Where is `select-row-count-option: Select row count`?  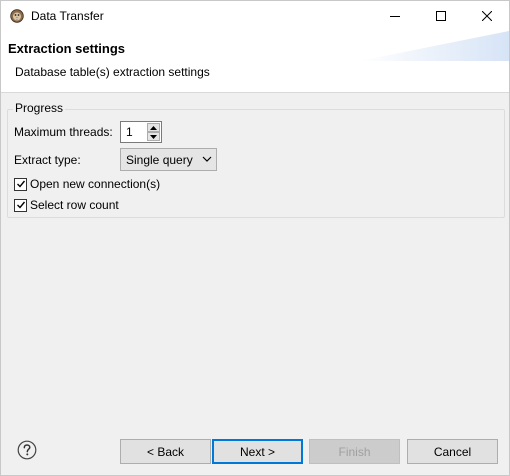
select-row-count-option: Select row count is located at coordinates (66, 205).